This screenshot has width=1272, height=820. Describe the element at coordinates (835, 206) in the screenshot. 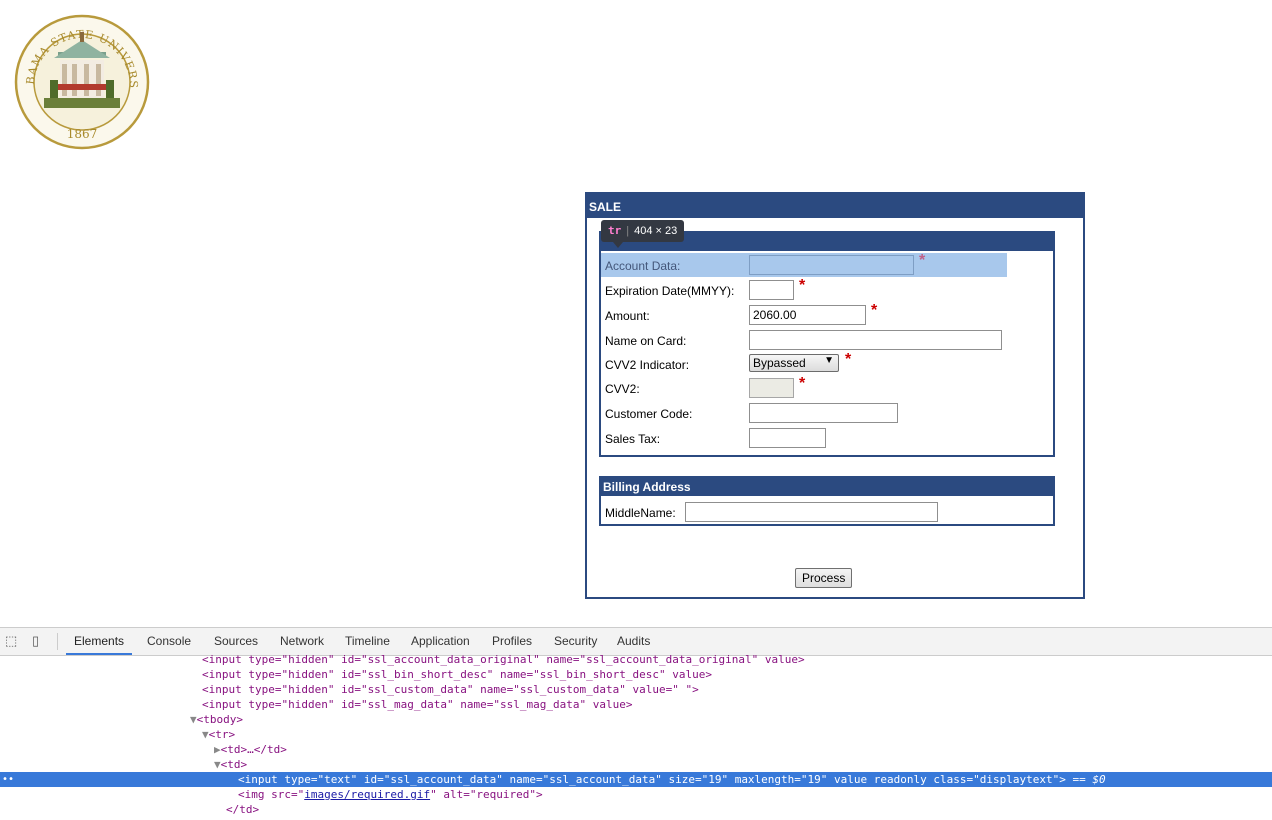

I see `sale-title: SALE` at that location.